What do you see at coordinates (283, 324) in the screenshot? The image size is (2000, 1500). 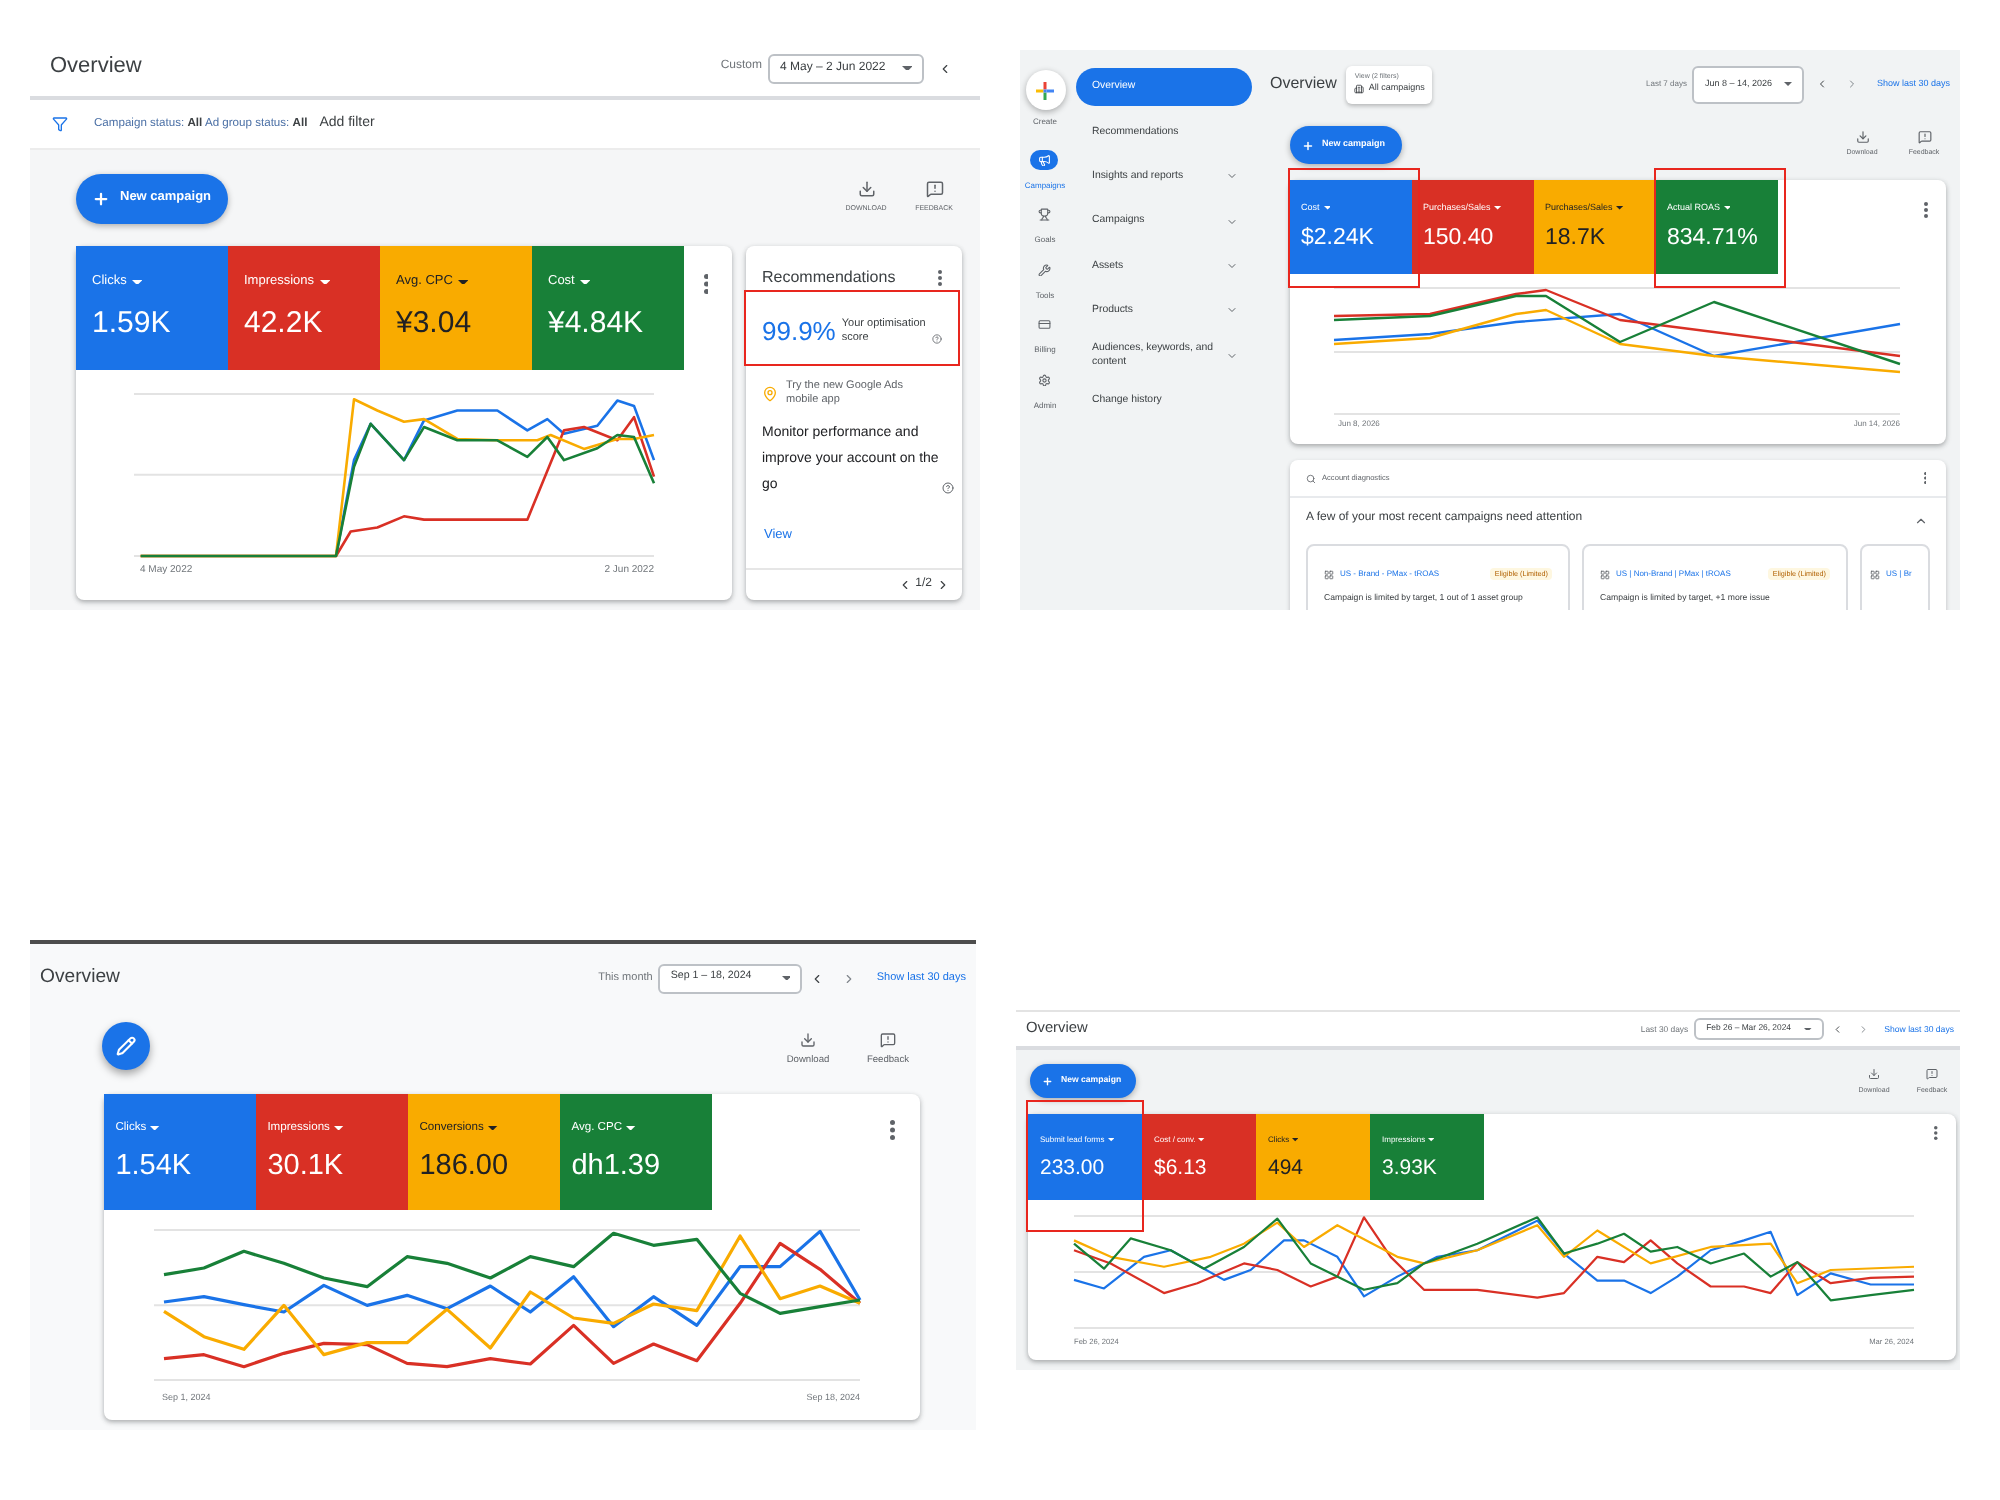 I see `metric-value: 42.2K` at bounding box center [283, 324].